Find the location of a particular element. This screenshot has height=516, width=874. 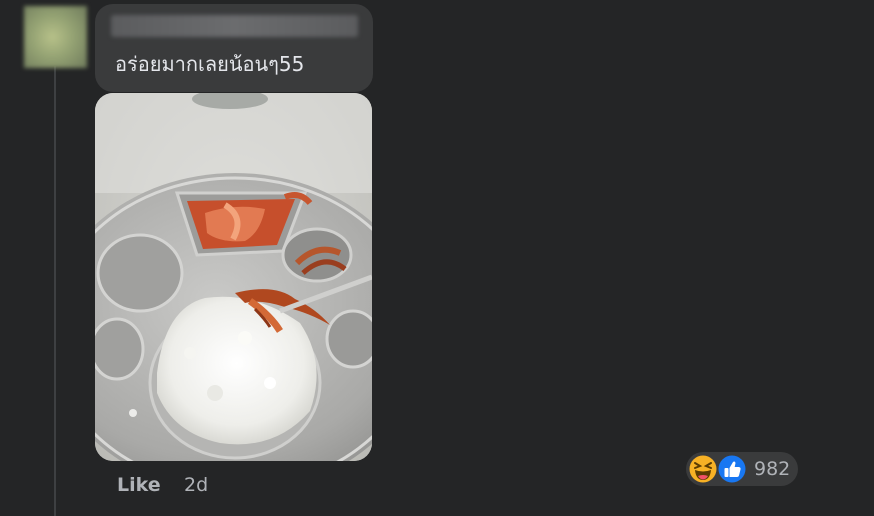

reaction-summary: 982 is located at coordinates (742, 469).